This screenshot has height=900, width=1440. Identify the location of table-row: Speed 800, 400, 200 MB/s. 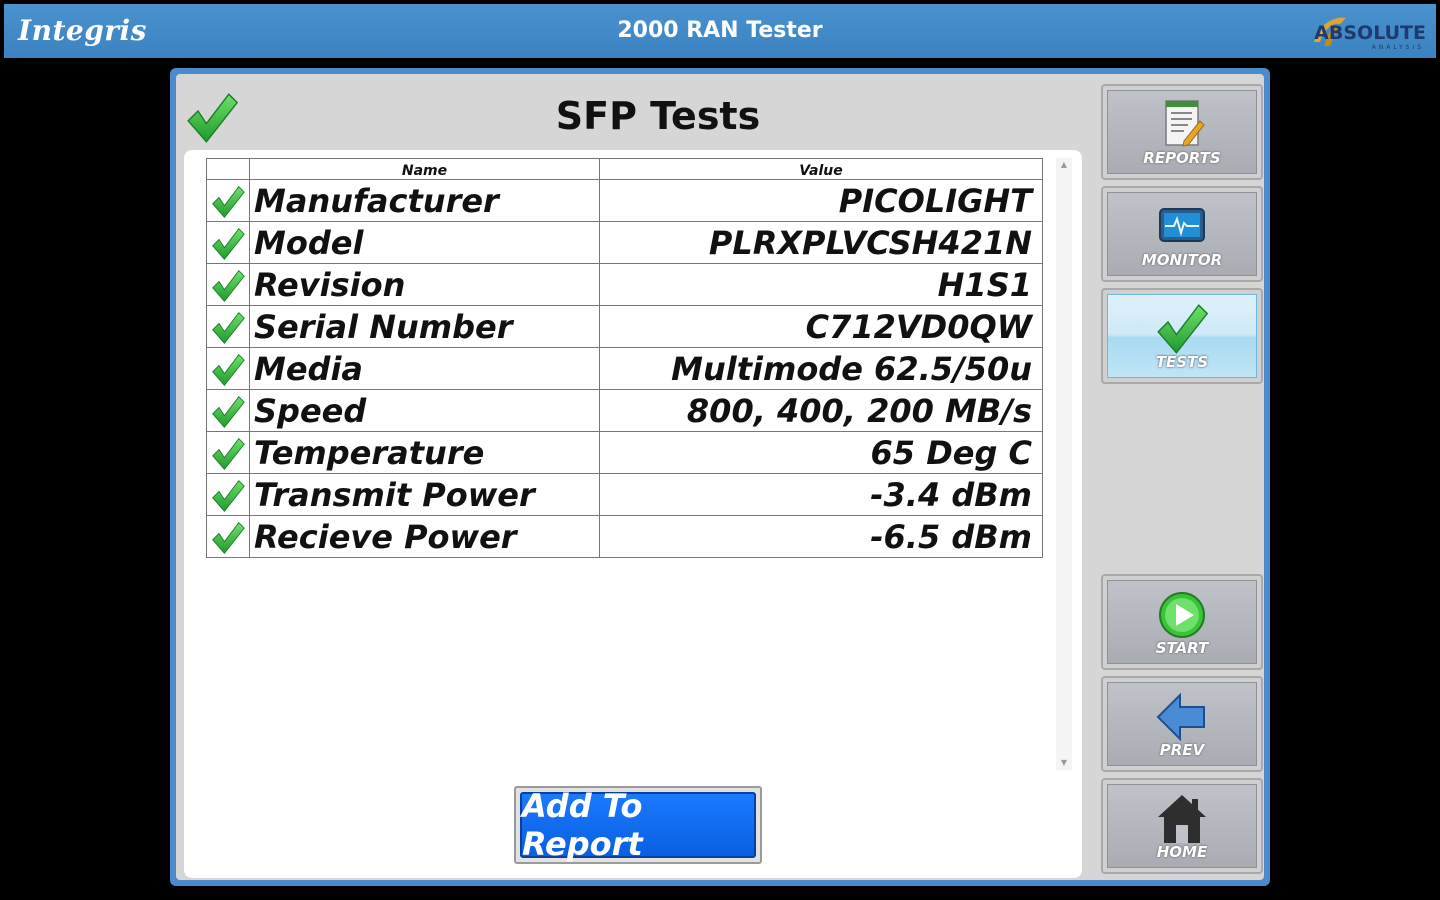
(624, 410).